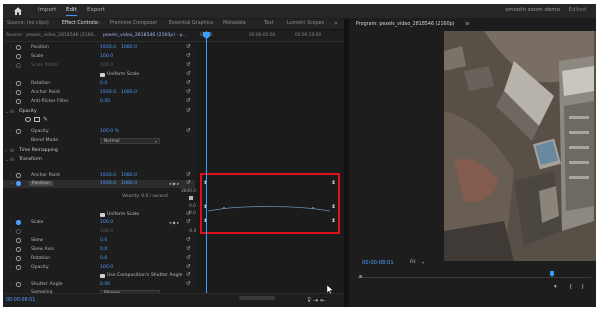  Describe the element at coordinates (583, 287) in the screenshot. I see `out-point-icon: }` at that location.